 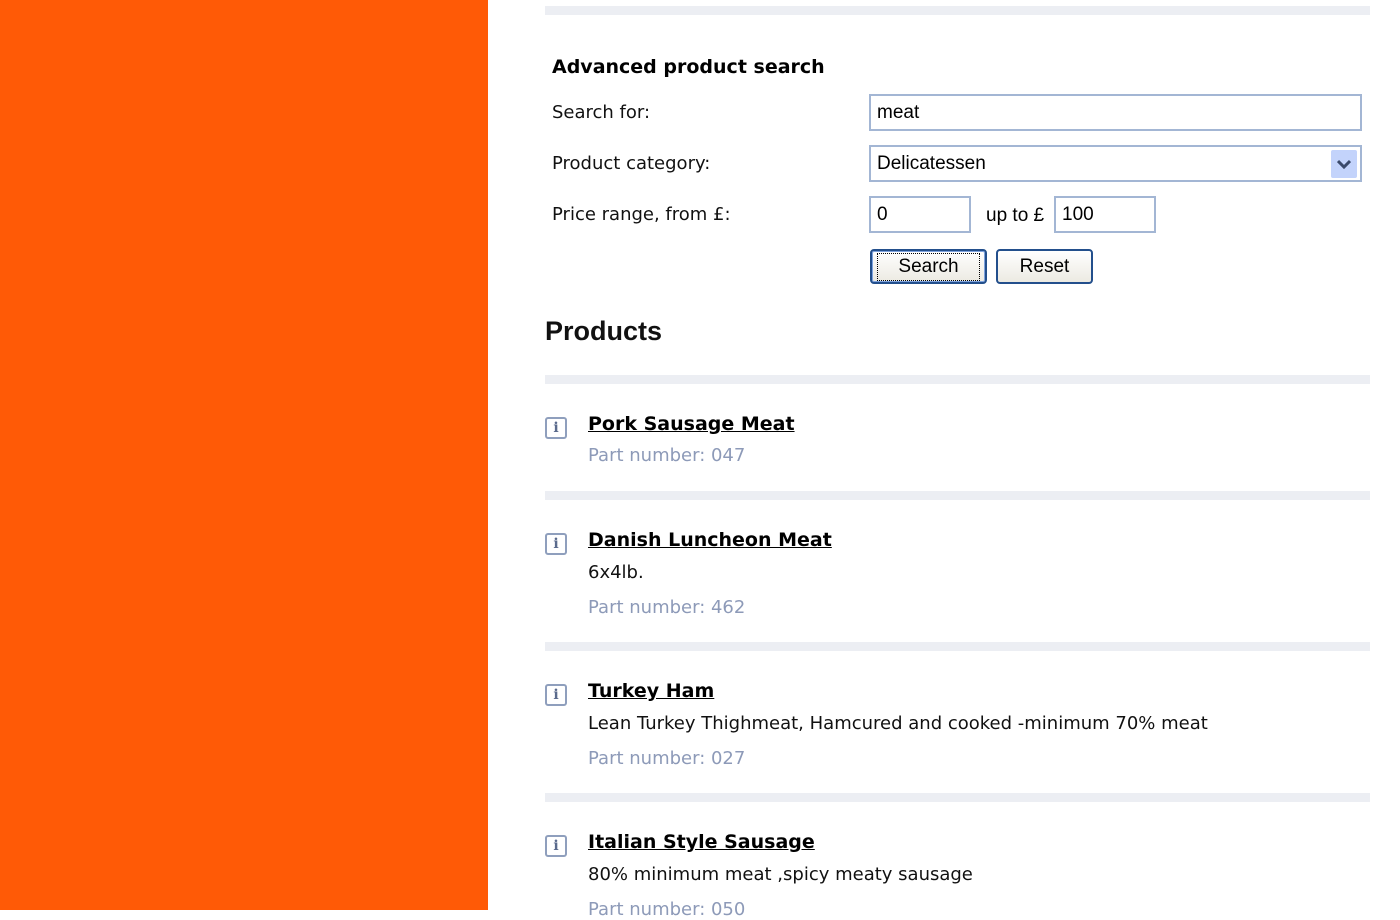 I want to click on product-name-link: Pork Sausage Meat, so click(x=691, y=424).